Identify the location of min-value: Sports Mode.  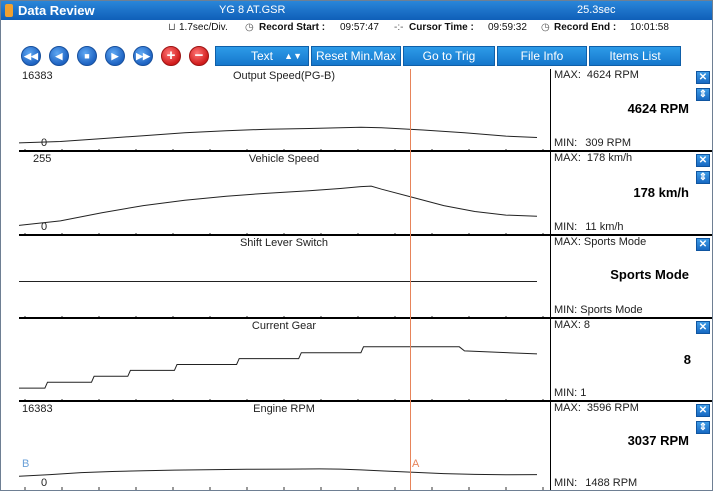
(611, 310).